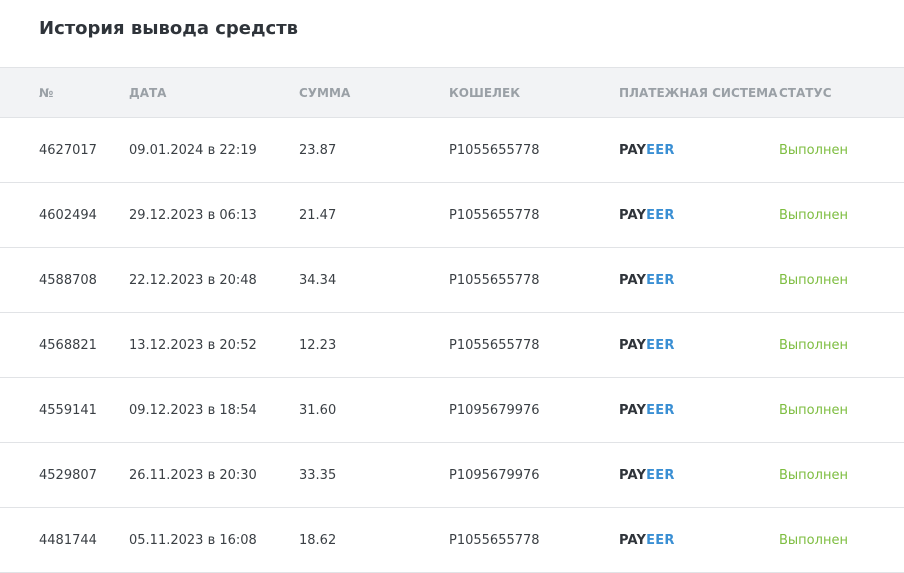 The height and width of the screenshot is (573, 904). Describe the element at coordinates (318, 345) in the screenshot. I see `cell-amount: 12.23` at that location.